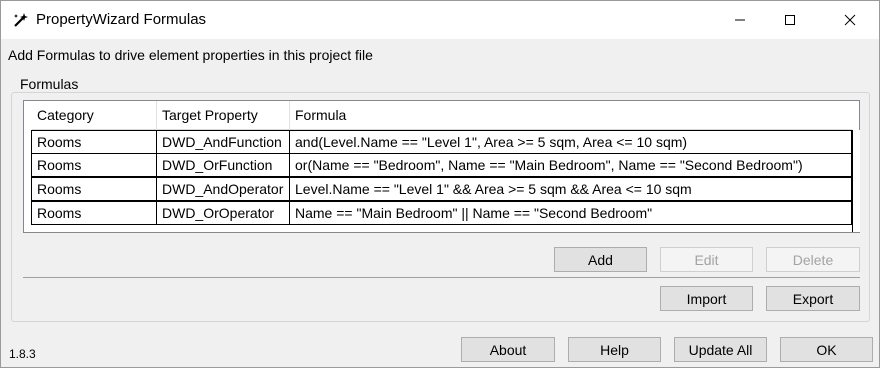 The image size is (880, 368). Describe the element at coordinates (856, 181) in the screenshot. I see `grid-vertical-scrollbar` at that location.